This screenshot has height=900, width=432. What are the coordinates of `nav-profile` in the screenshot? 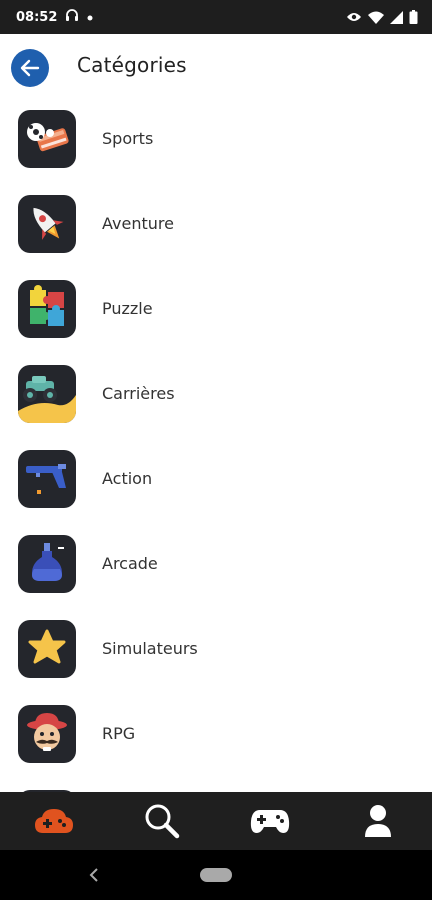 It's located at (378, 821).